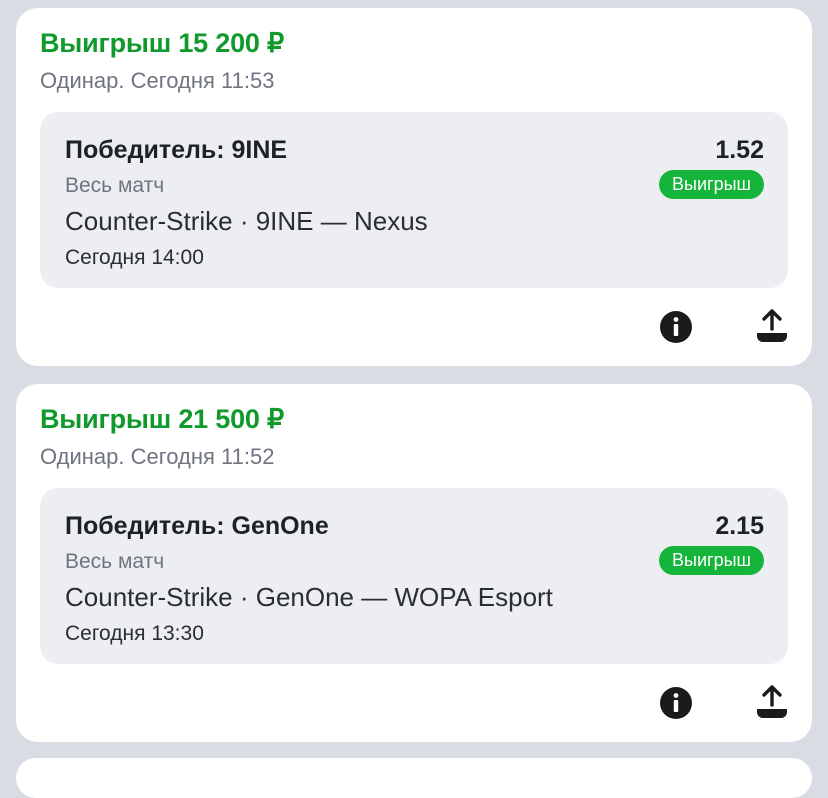 This screenshot has width=828, height=798. Describe the element at coordinates (157, 80) in the screenshot. I see `bet-meta: Одинар. Сегодня 11:53` at that location.